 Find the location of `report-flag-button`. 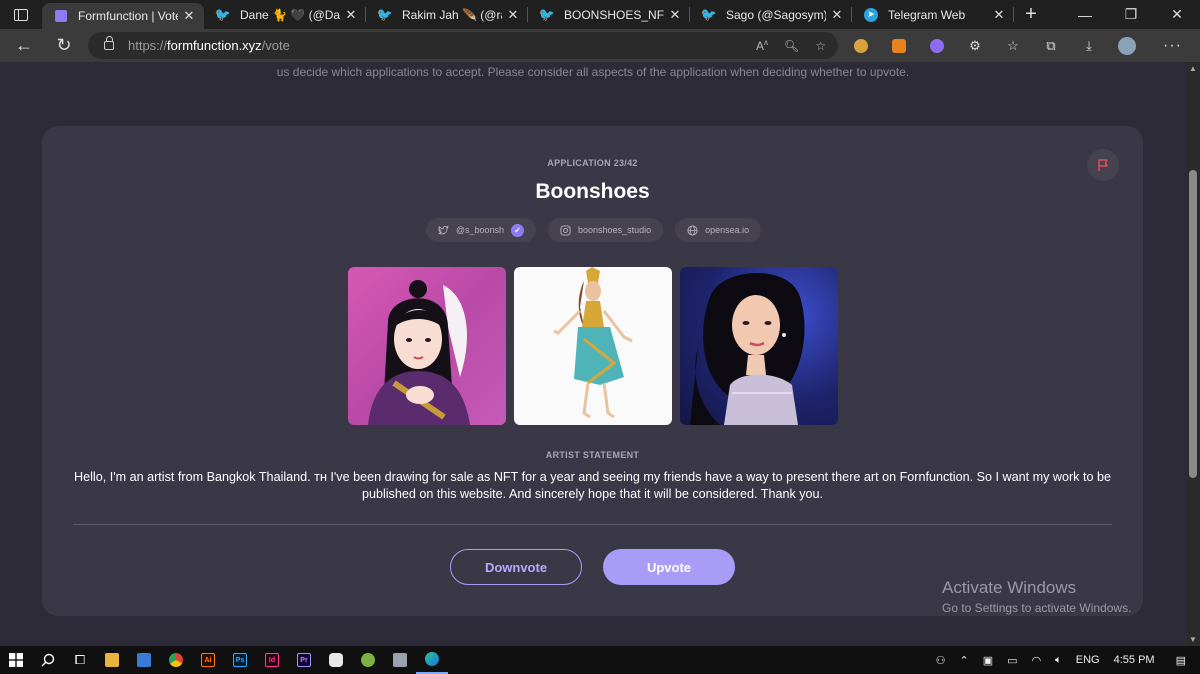

report-flag-button is located at coordinates (1103, 165).